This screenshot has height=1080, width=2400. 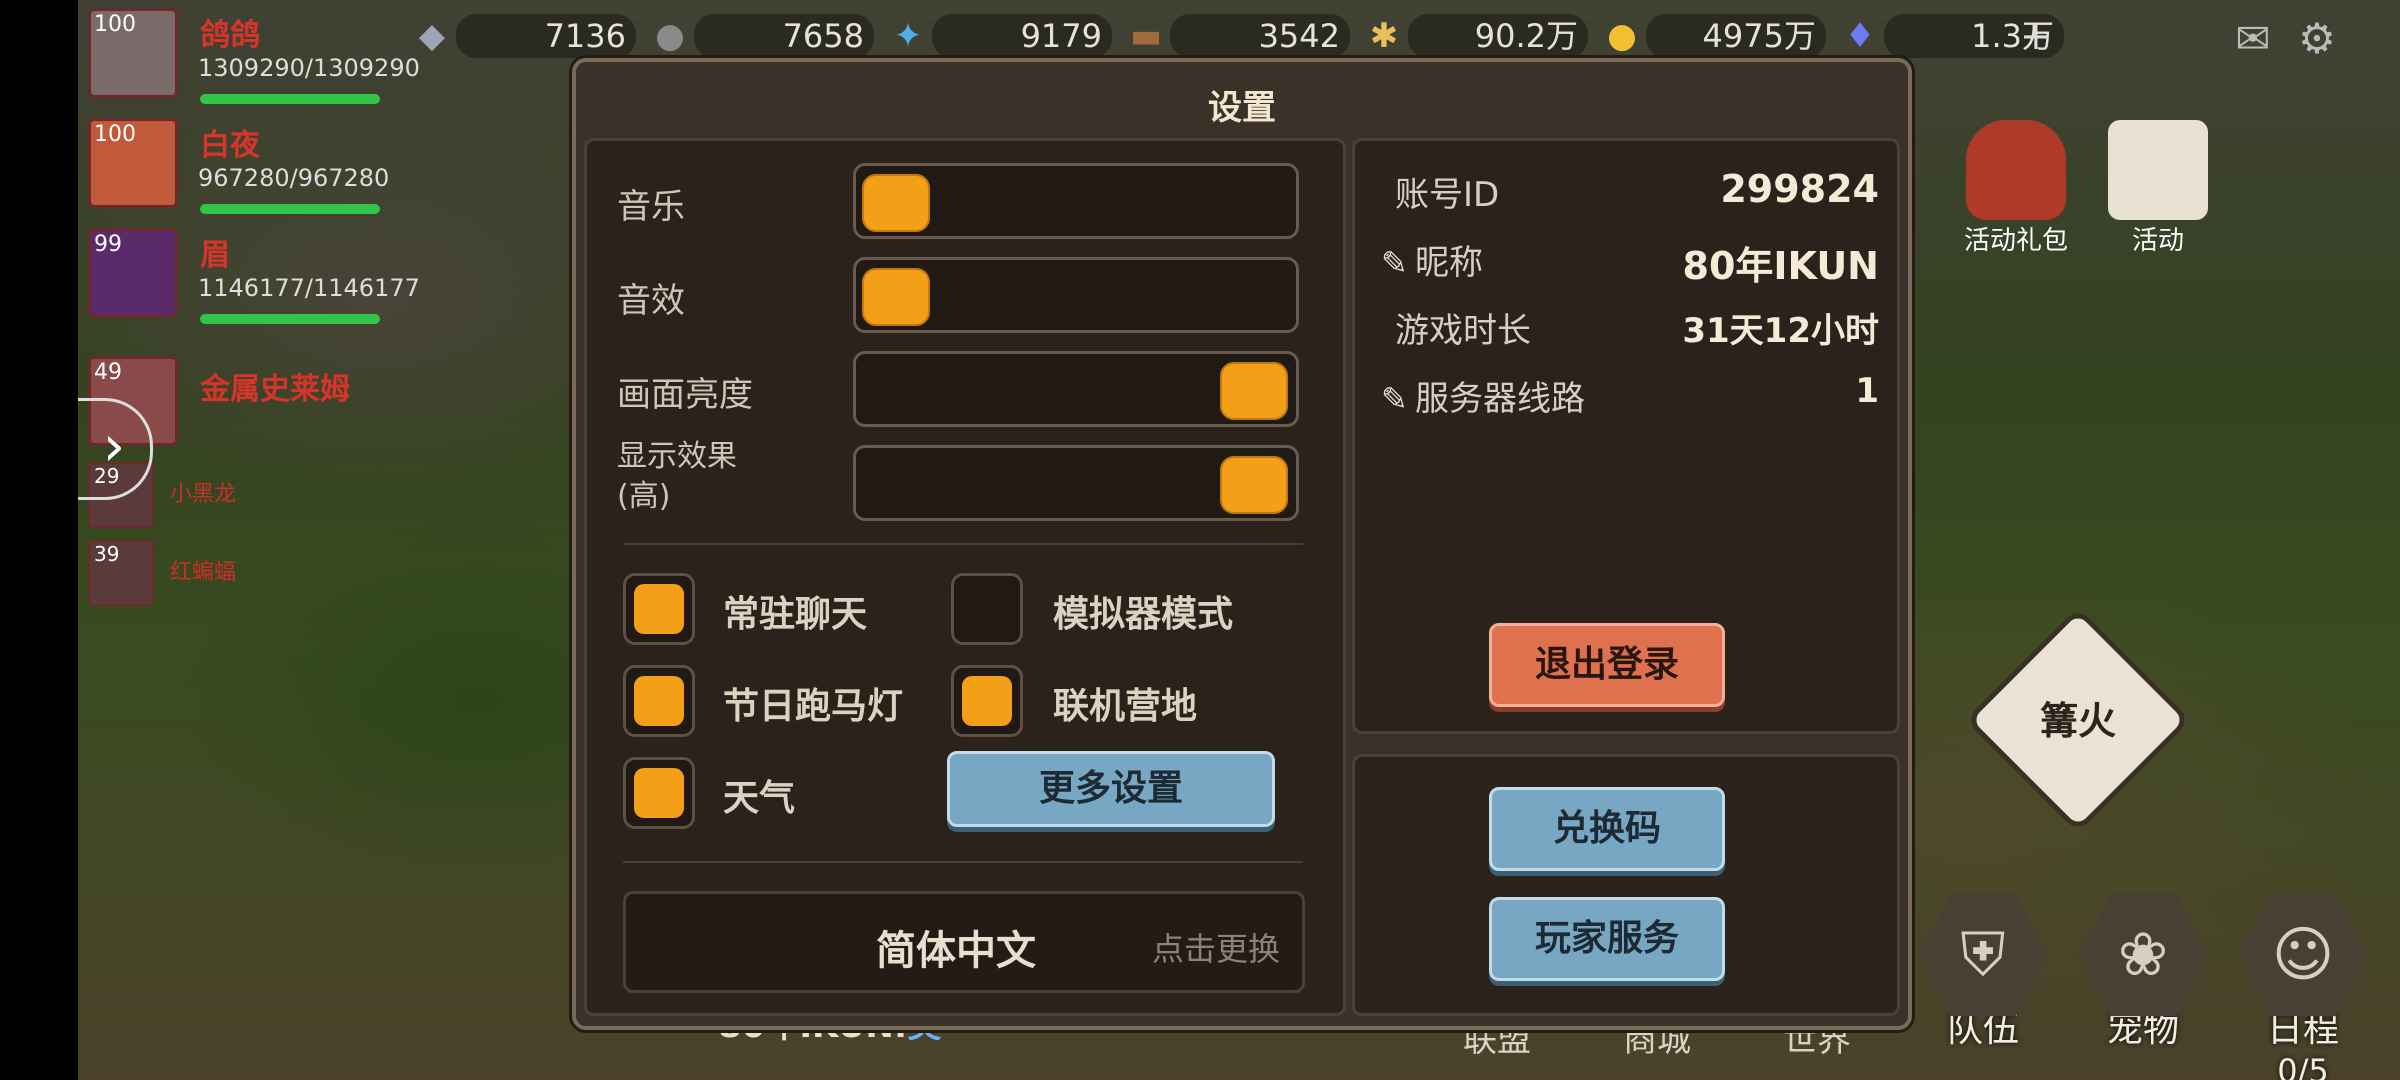 I want to click on nickname-row: ✎ 昵称 80年IKUN, so click(x=1626, y=265).